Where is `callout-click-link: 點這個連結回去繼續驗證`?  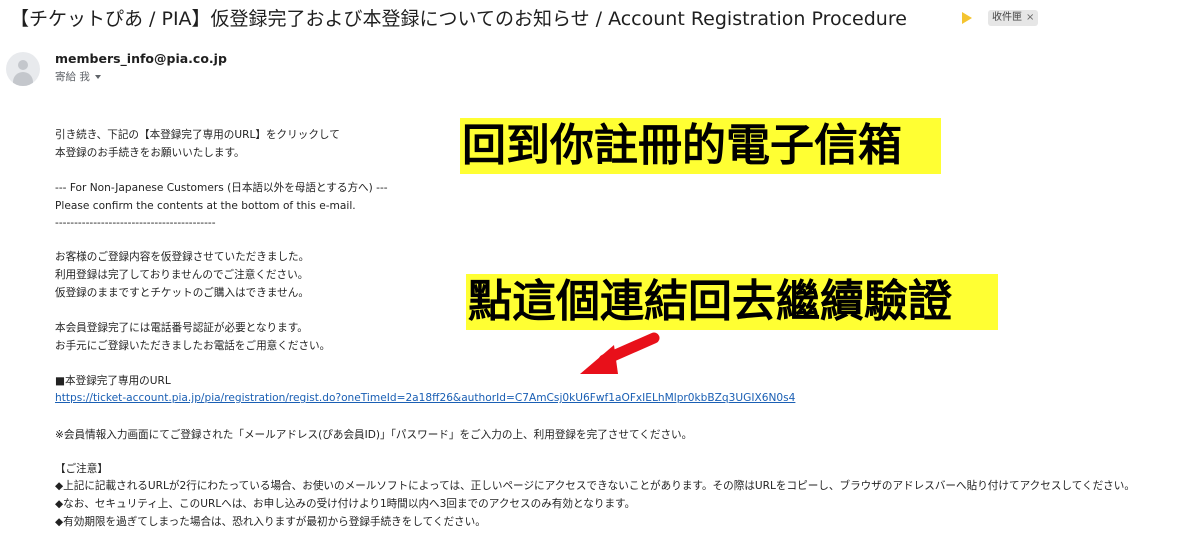 callout-click-link: 點這個連結回去繼續驗證 is located at coordinates (732, 302).